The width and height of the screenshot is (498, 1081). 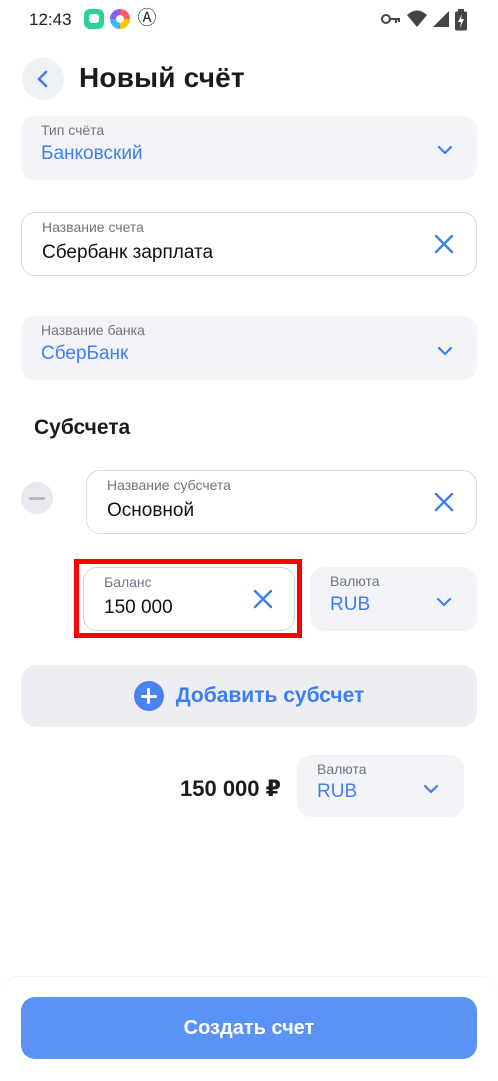 I want to click on highlight-box, so click(x=188, y=598).